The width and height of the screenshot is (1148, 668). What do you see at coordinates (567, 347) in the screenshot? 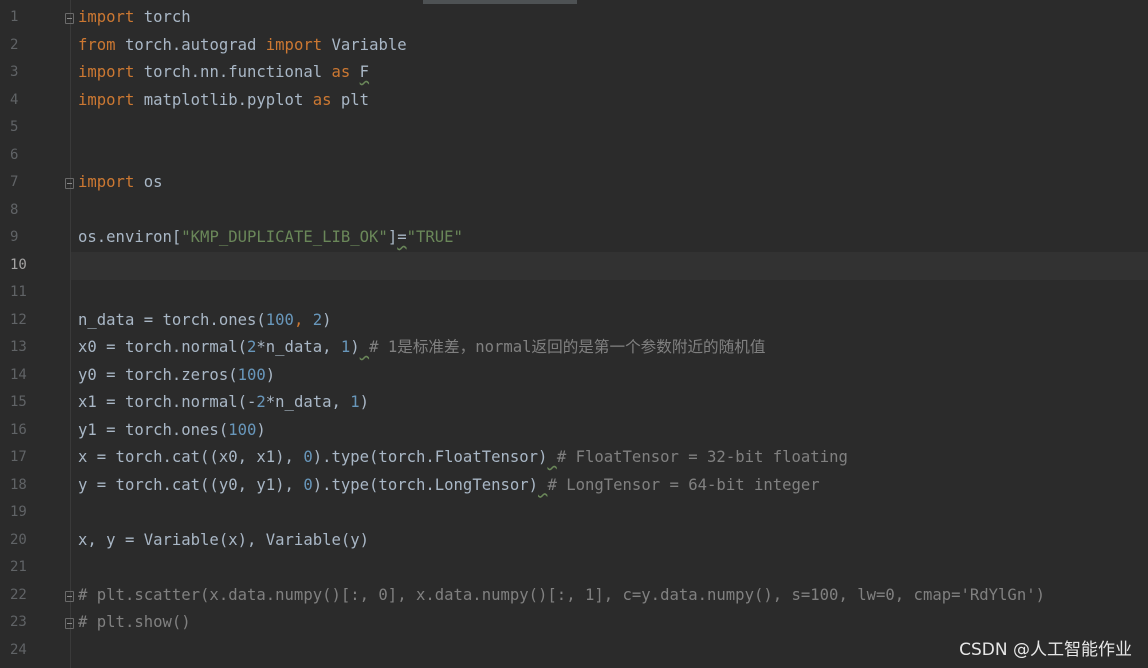
I see `code-token: # 1是标准差，normal返回的是第一个参数附近的随机值` at bounding box center [567, 347].